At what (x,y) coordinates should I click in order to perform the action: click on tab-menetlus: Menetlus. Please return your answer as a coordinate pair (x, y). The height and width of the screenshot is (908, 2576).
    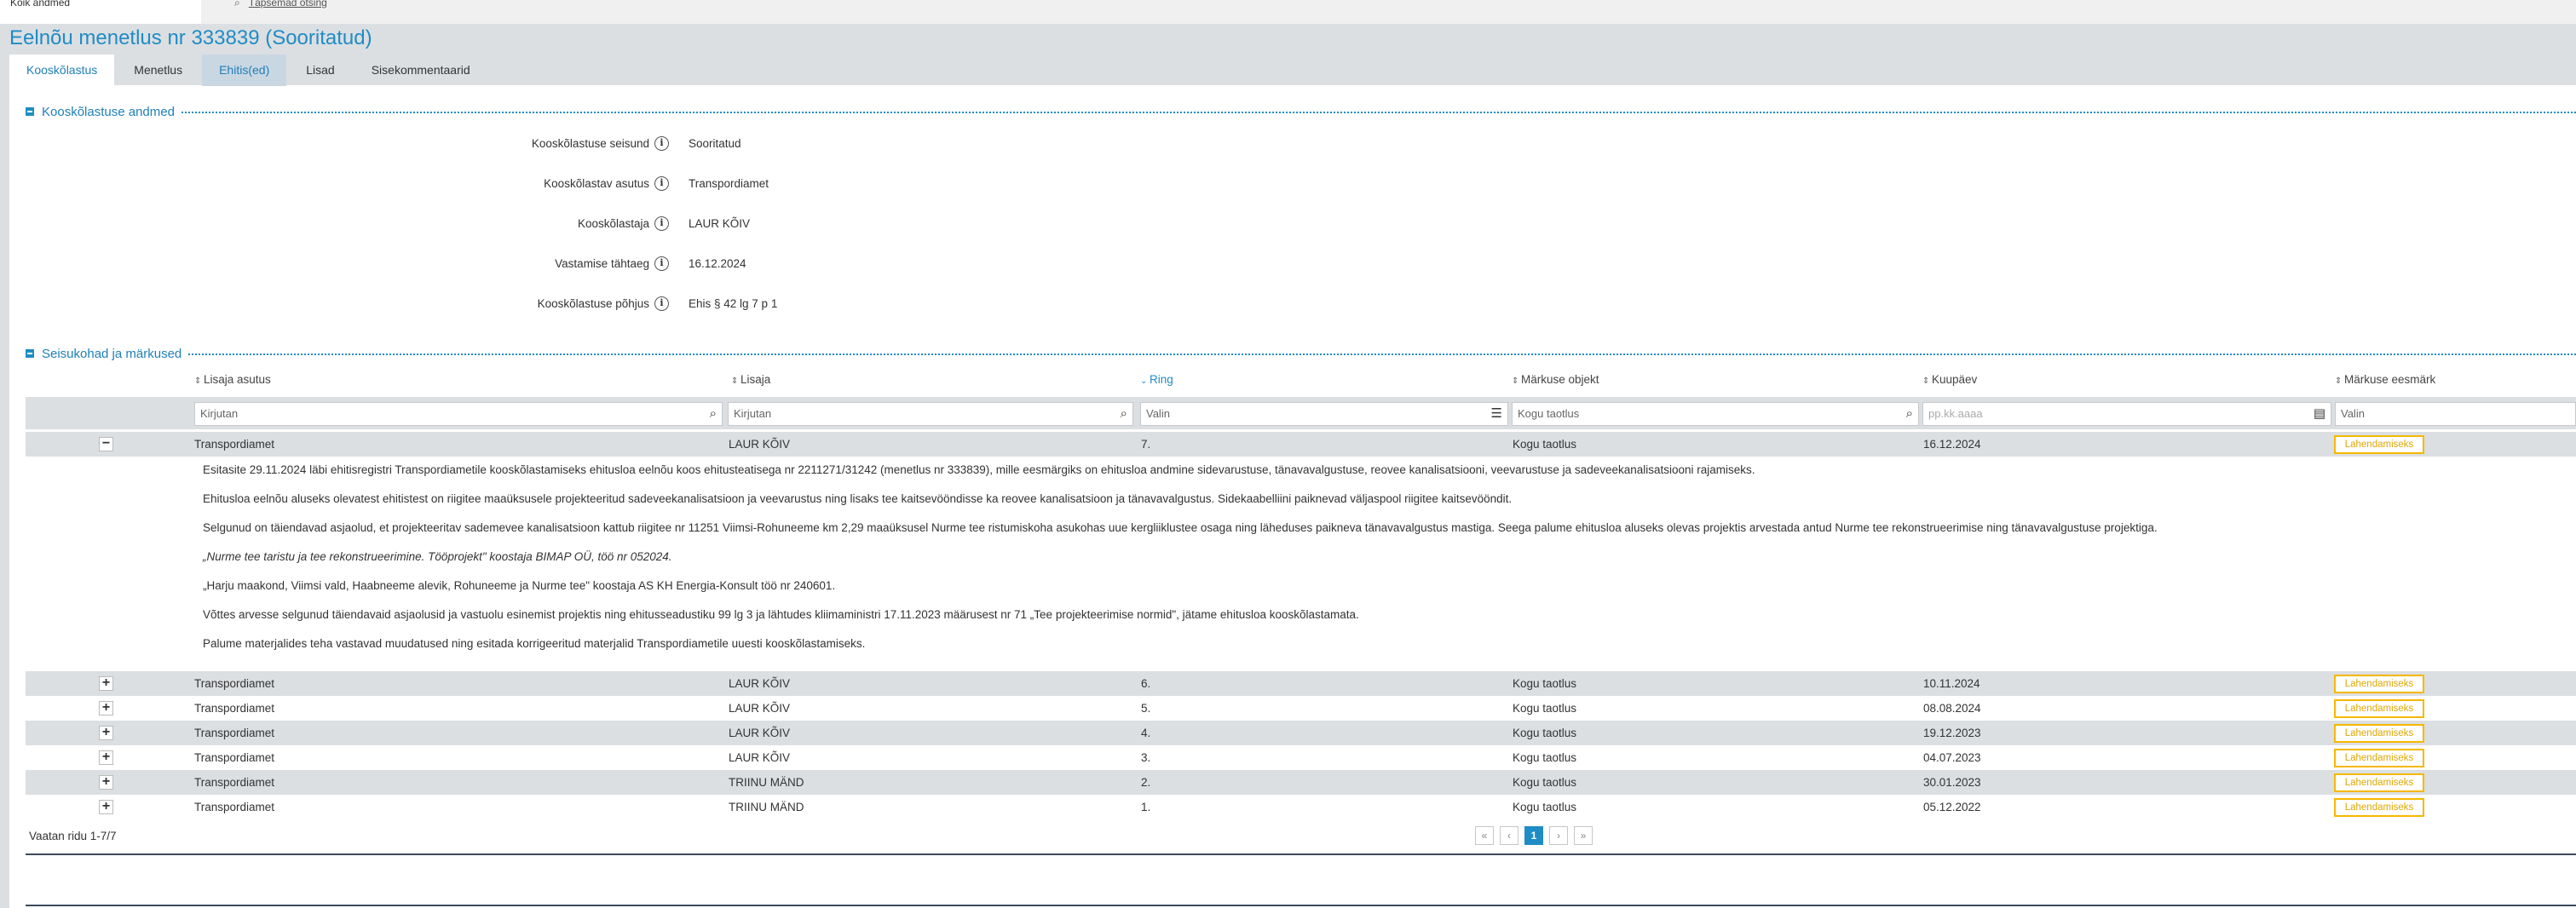
    Looking at the image, I should click on (158, 70).